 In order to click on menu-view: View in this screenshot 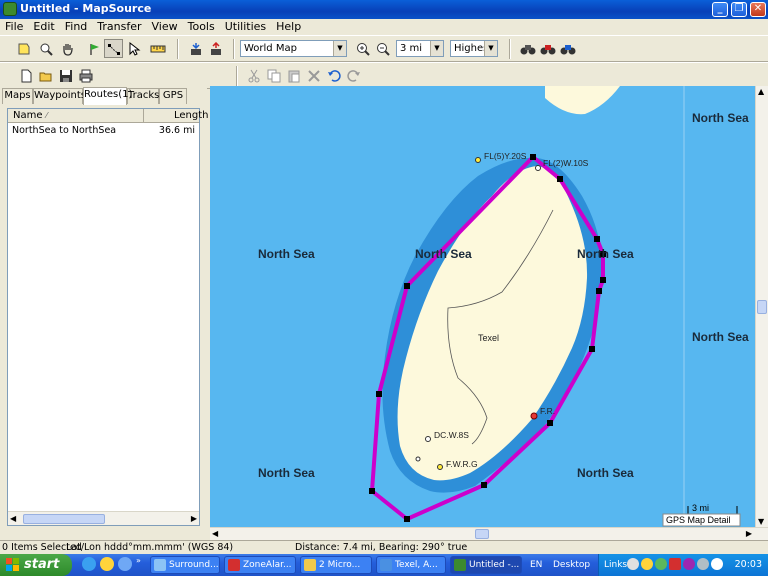, I will do `click(165, 27)`.